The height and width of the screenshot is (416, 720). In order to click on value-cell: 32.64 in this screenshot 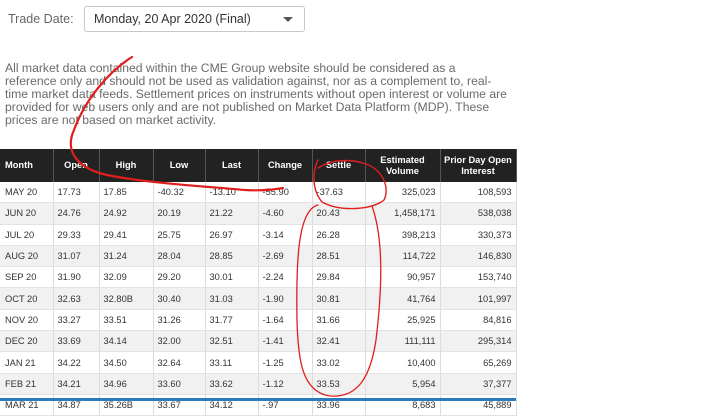, I will do `click(179, 362)`.